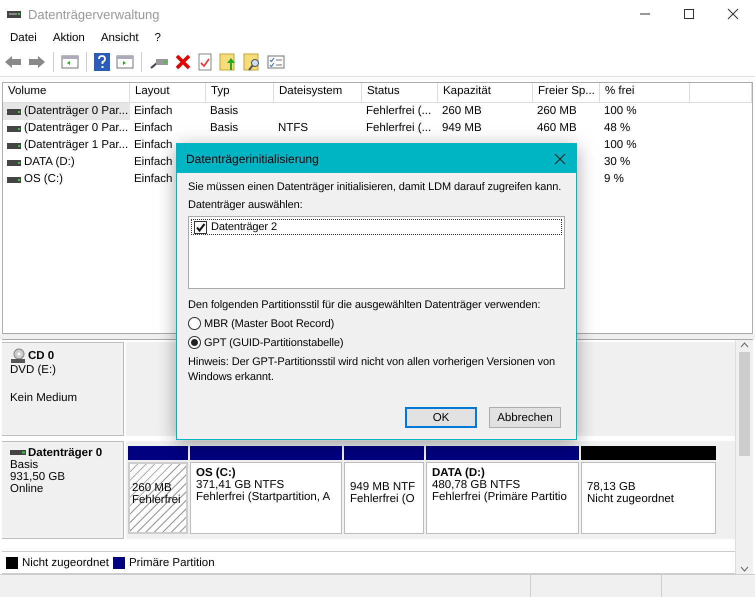 The image size is (755, 597). I want to click on scrollbar, so click(744, 457).